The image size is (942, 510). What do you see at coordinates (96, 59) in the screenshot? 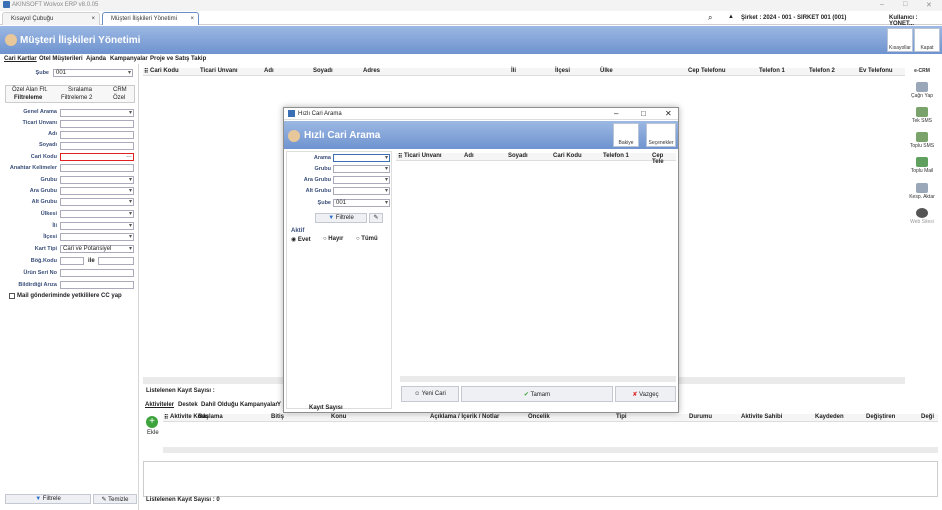
I see `menu-ajanda: Ajanda` at bounding box center [96, 59].